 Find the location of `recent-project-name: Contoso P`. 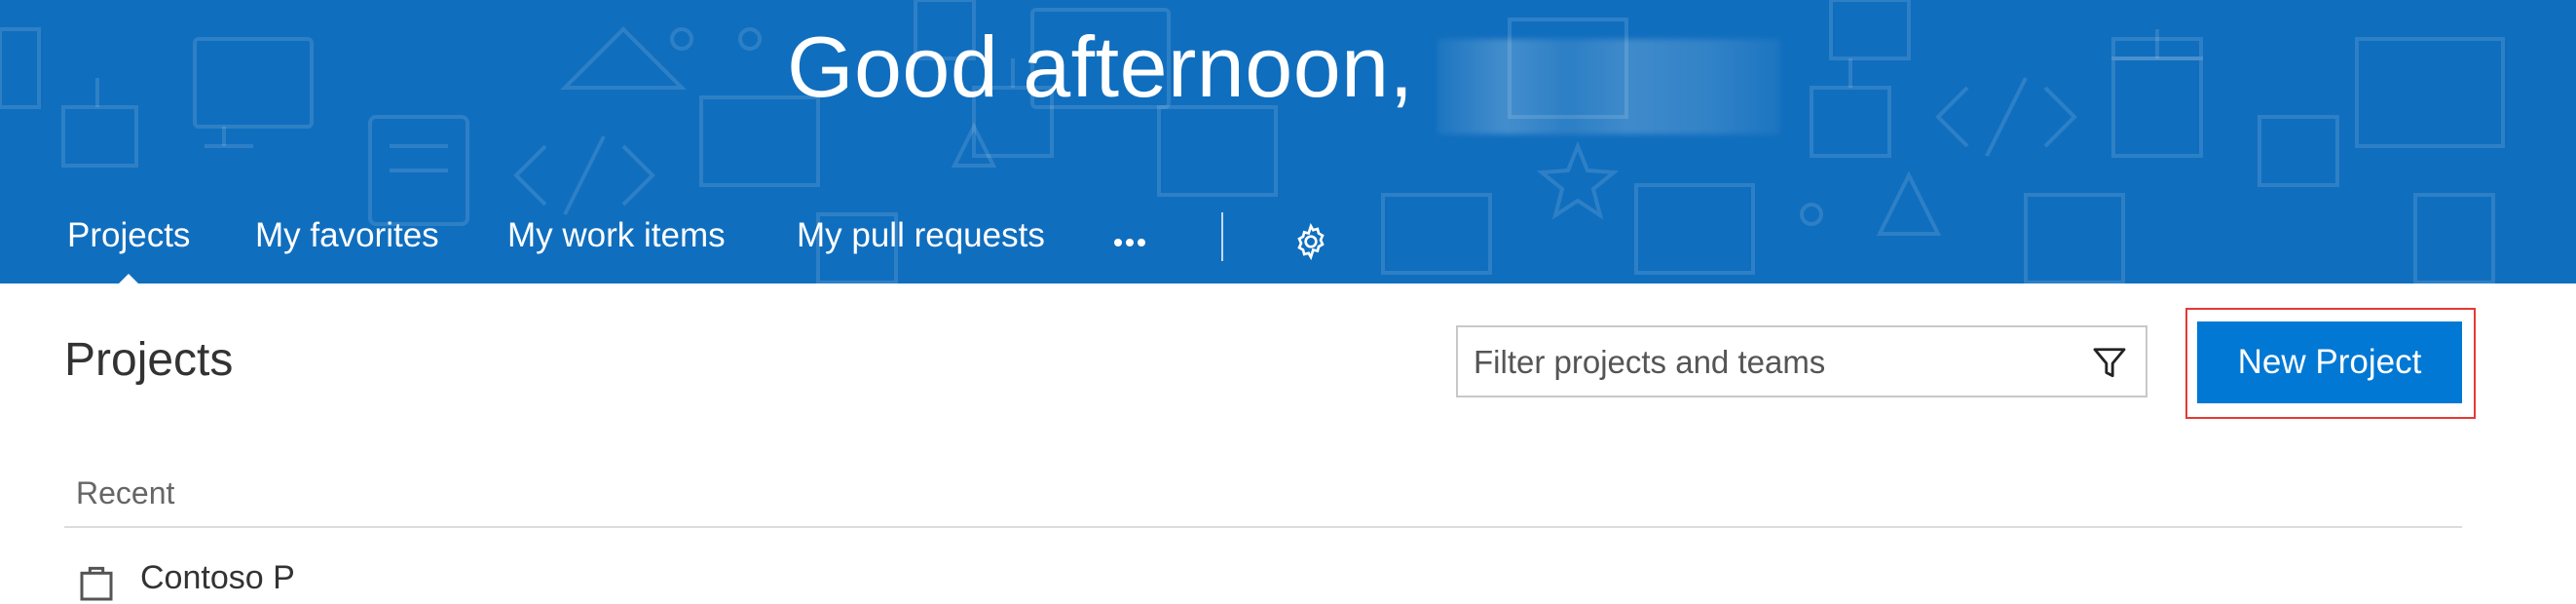

recent-project-name: Contoso P is located at coordinates (217, 577).